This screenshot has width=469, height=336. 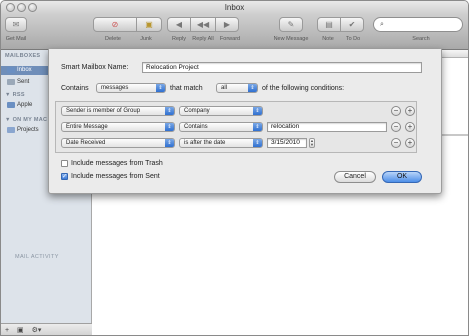 I want to click on folder-icon, so click(x=11, y=130).